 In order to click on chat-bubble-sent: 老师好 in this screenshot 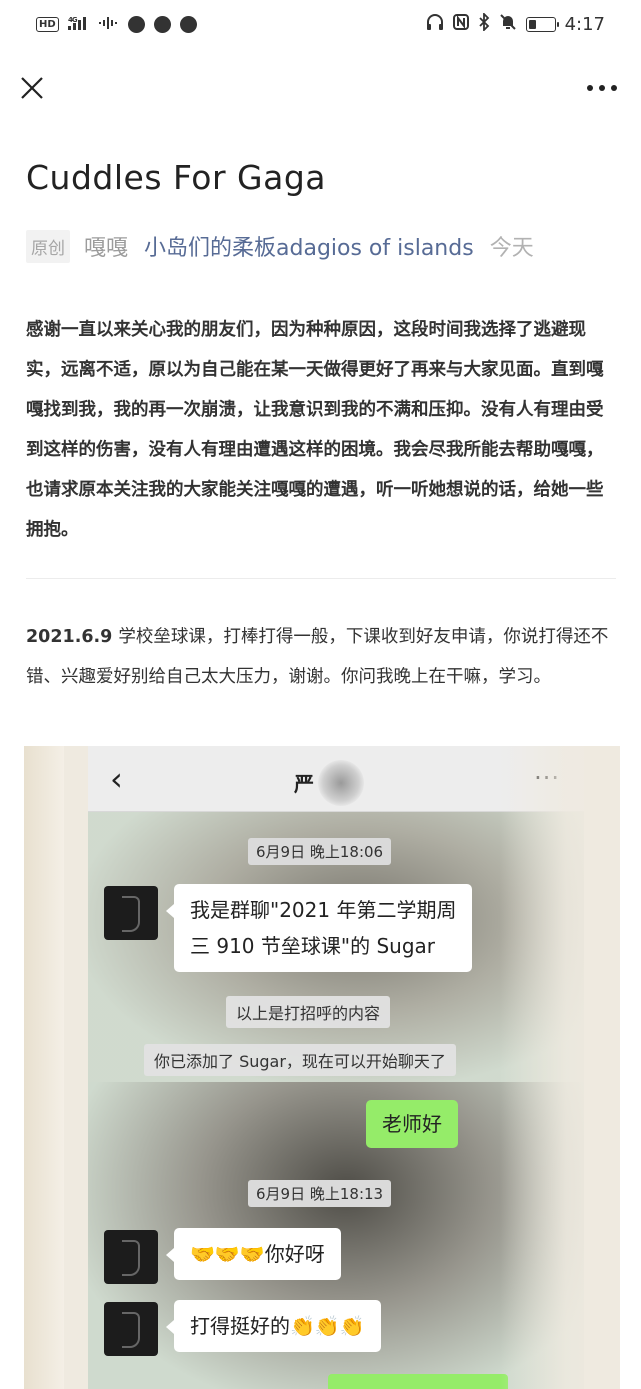, I will do `click(412, 1124)`.